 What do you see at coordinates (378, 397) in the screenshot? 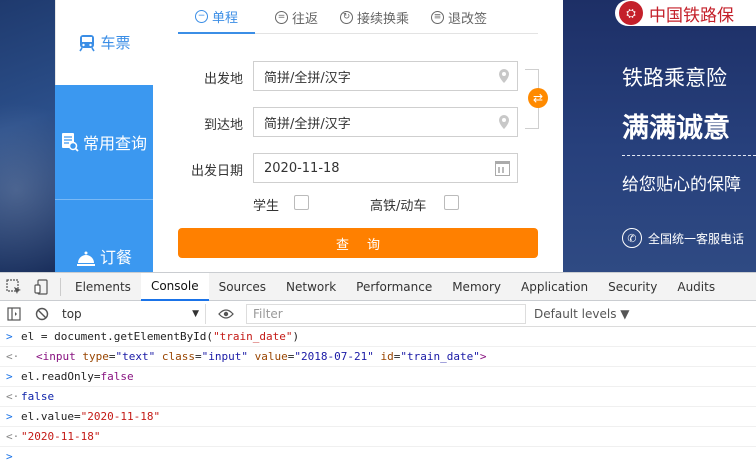
I see `console-output-line: <· false` at bounding box center [378, 397].